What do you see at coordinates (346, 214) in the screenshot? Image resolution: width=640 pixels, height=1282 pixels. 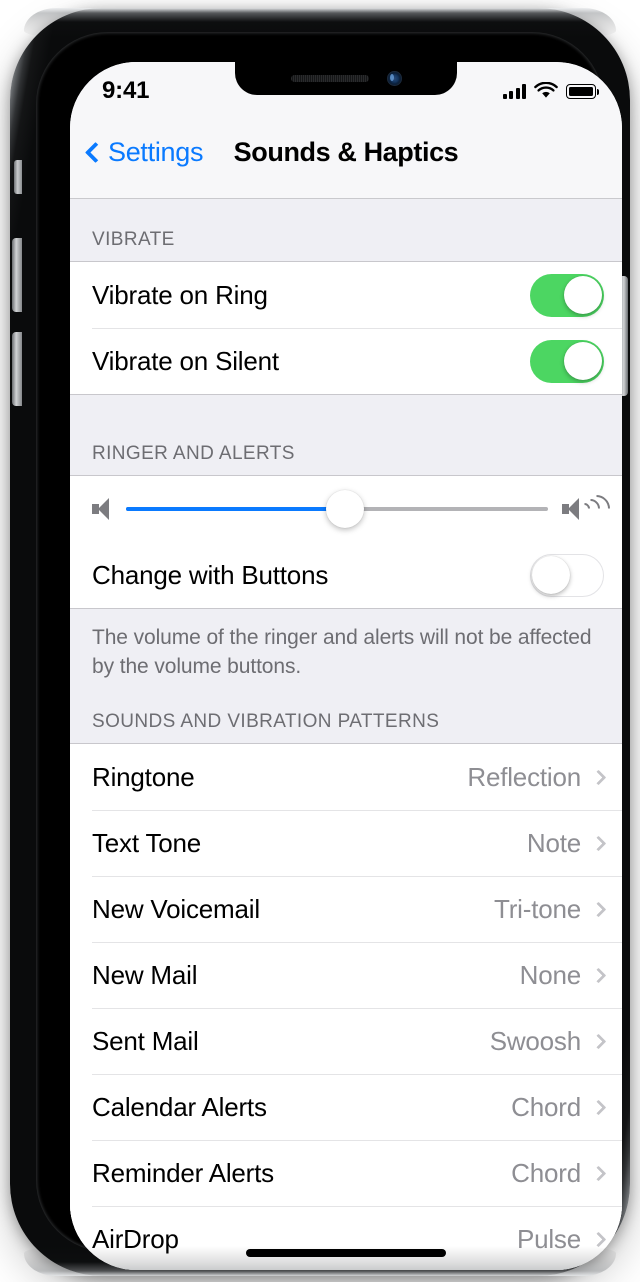 I see `top-spacer` at bounding box center [346, 214].